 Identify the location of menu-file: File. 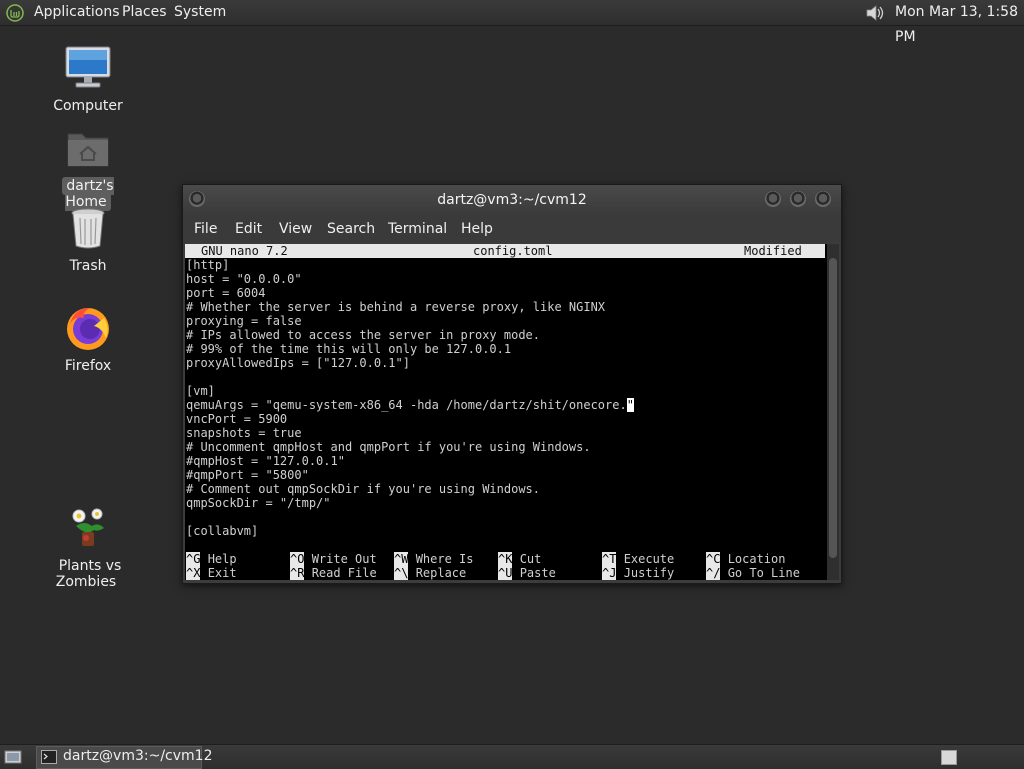
(205, 229).